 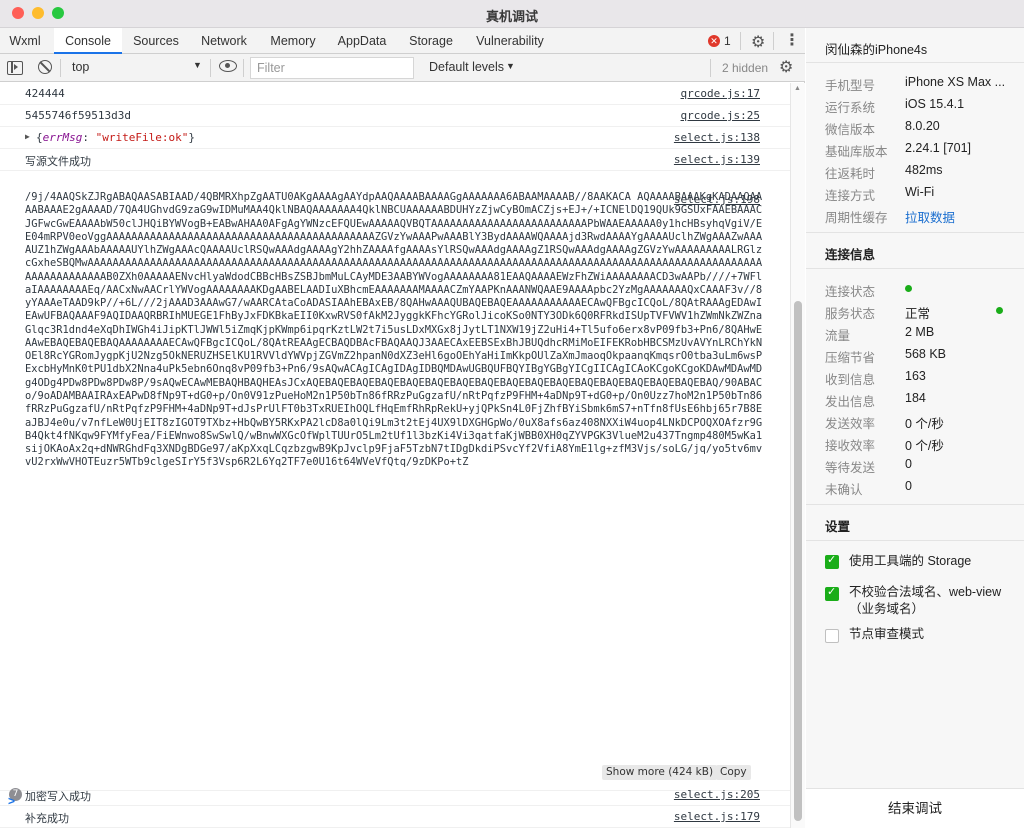 I want to click on more-options-icon: ⋮, so click(x=792, y=40).